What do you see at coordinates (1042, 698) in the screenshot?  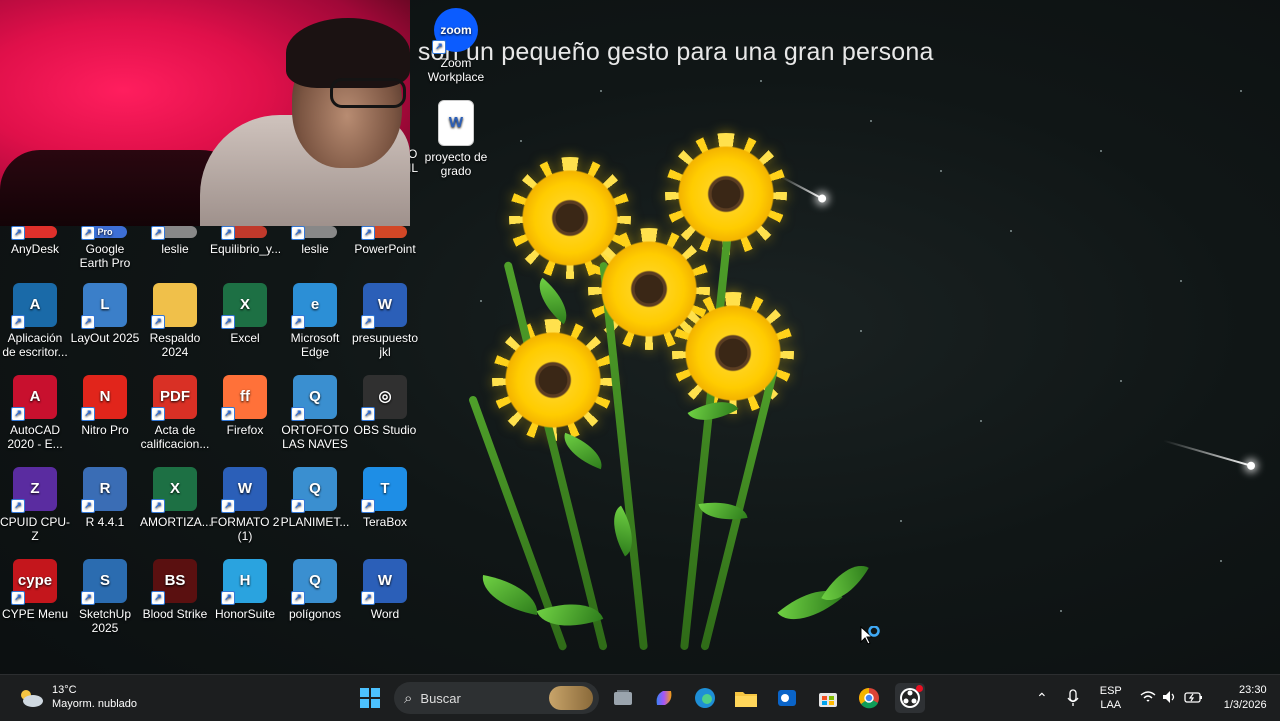 I see `show-hidden-icons-chevron-icon: ⌃` at bounding box center [1042, 698].